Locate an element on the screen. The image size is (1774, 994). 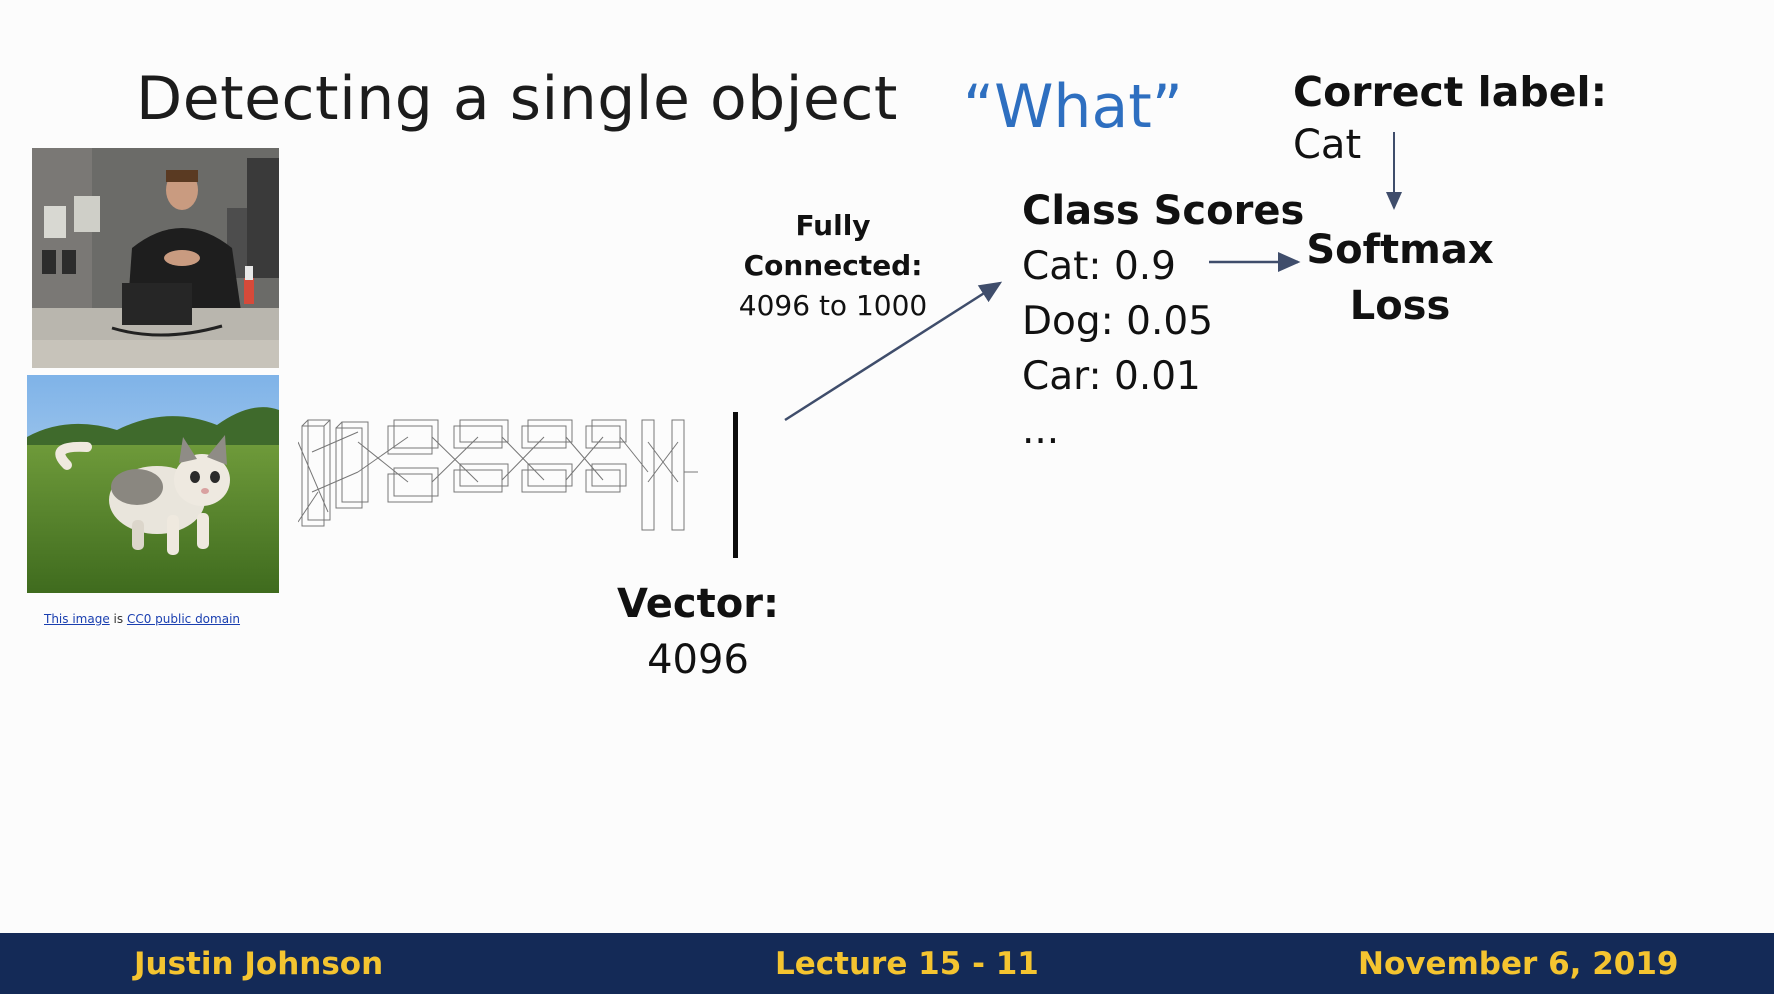
score-car: Car: 0.01 is located at coordinates (1111, 376).